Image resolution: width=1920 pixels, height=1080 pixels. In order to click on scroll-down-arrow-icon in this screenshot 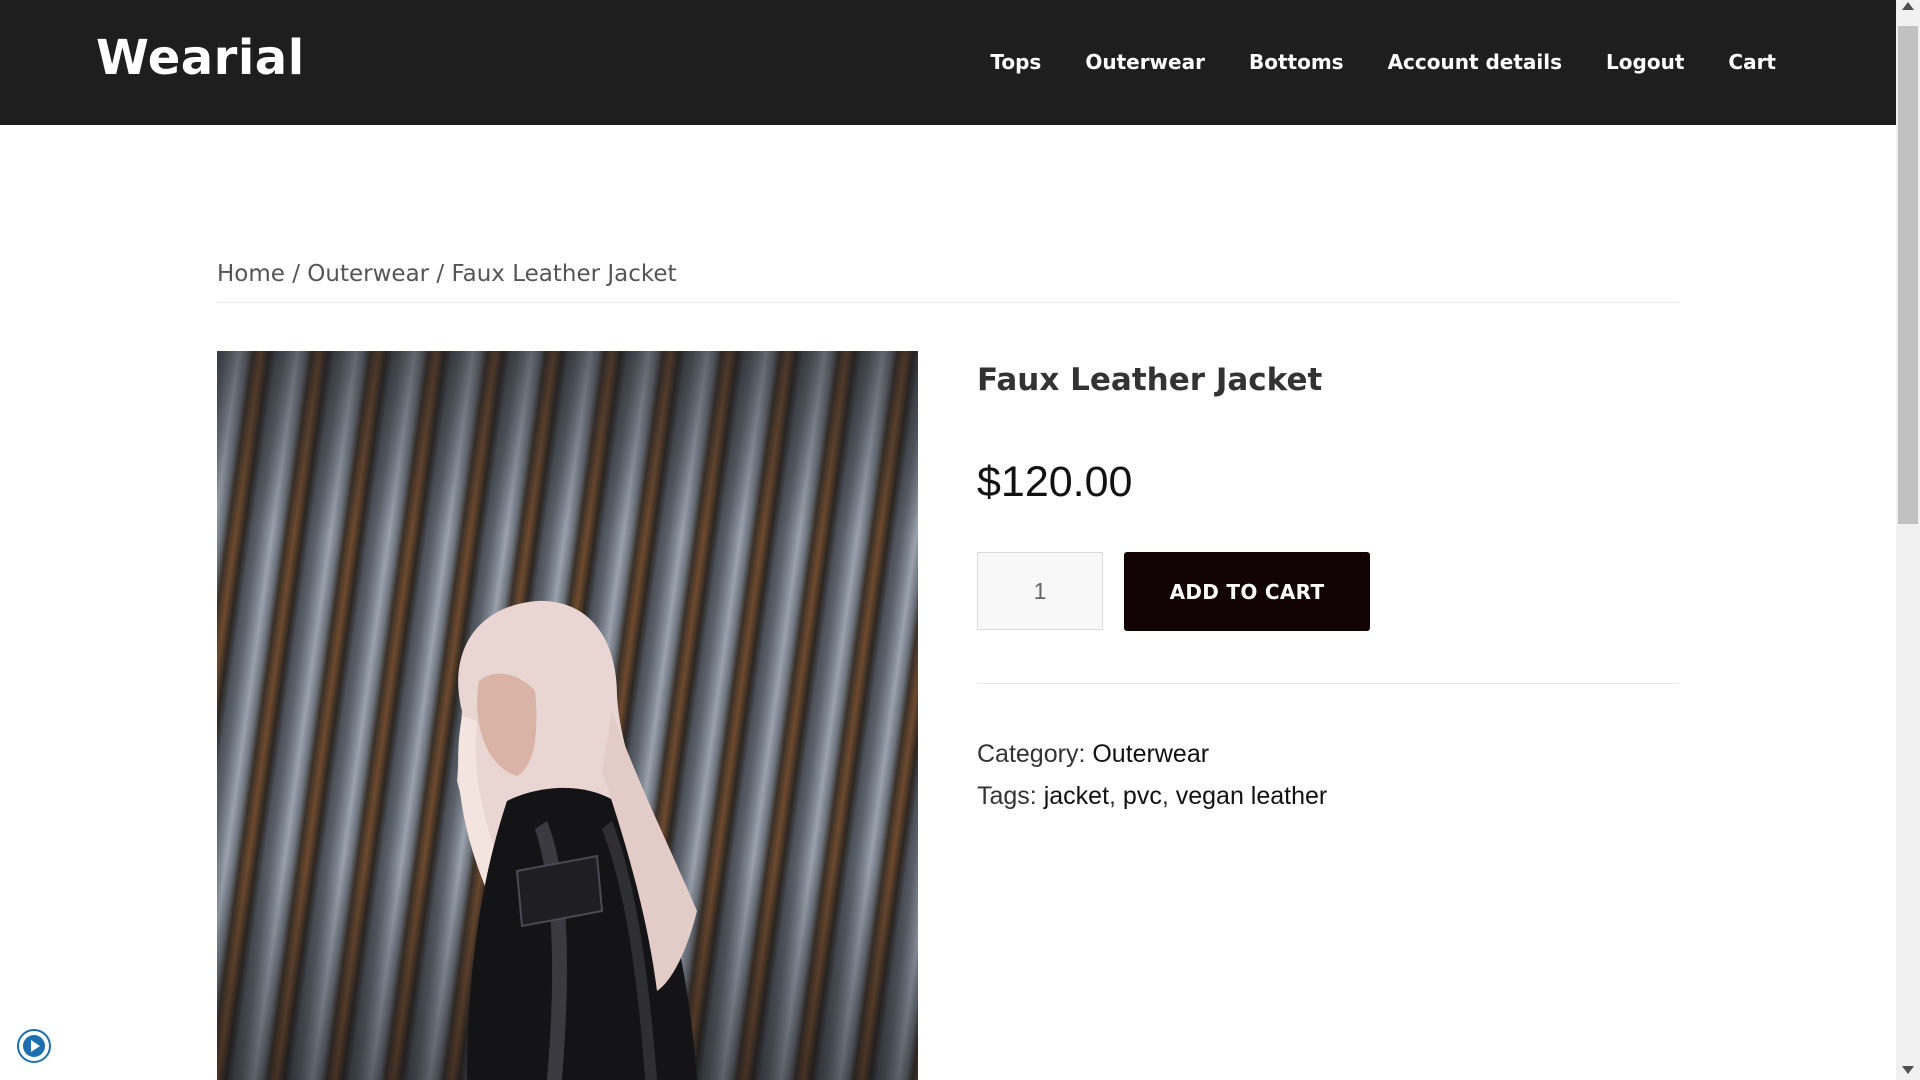, I will do `click(1908, 1070)`.